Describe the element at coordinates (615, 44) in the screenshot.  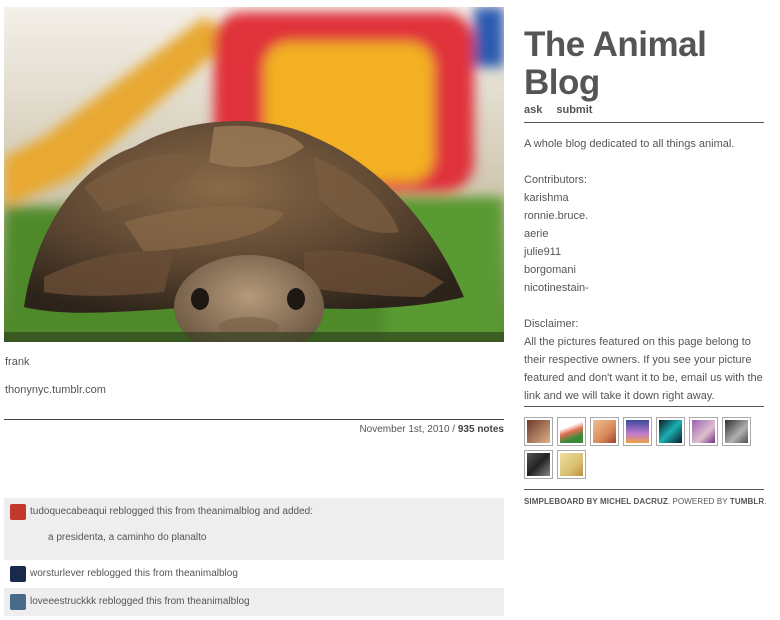
I see `blog-title-line1: The Animal` at that location.